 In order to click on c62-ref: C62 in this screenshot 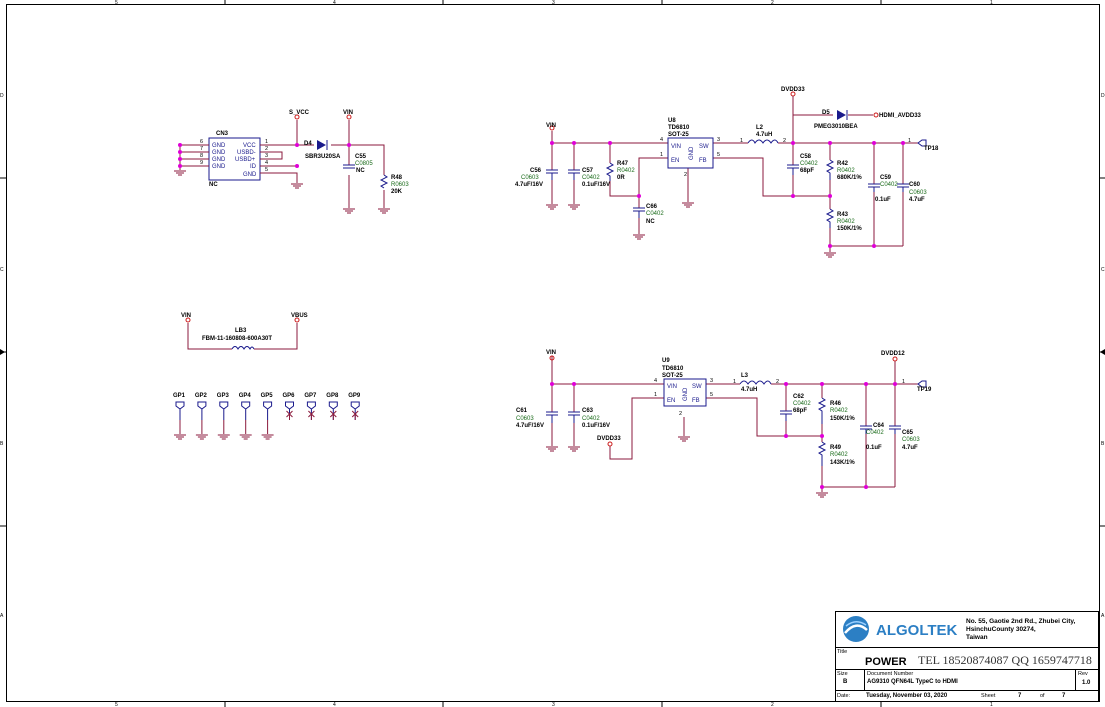, I will do `click(799, 397)`.